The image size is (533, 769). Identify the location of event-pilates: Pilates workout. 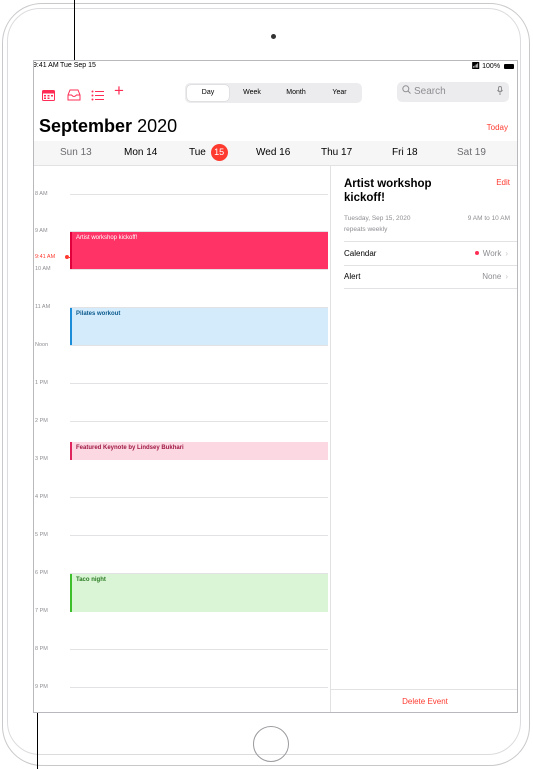
(199, 326).